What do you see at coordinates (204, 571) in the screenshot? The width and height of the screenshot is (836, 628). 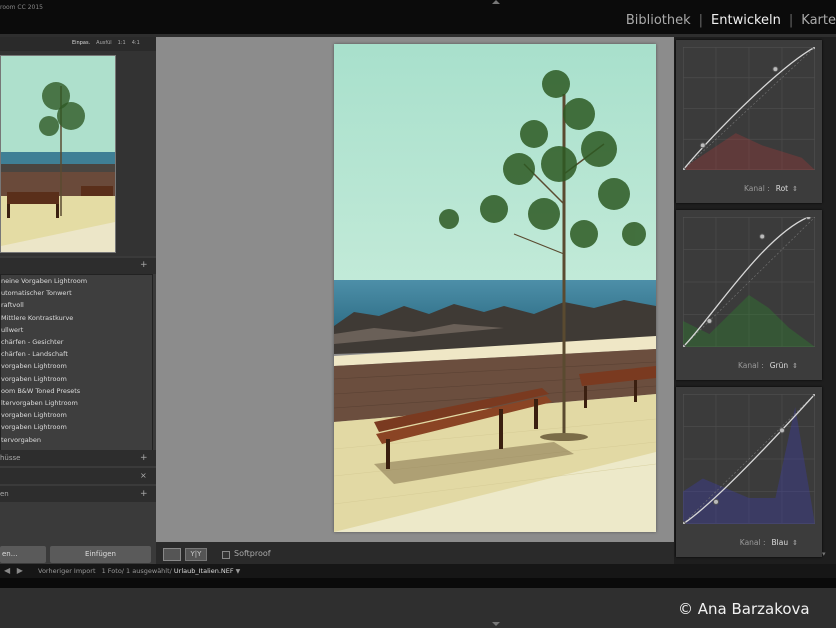 I see `filmstrip-filename: Urlaub_Italien.NEF` at bounding box center [204, 571].